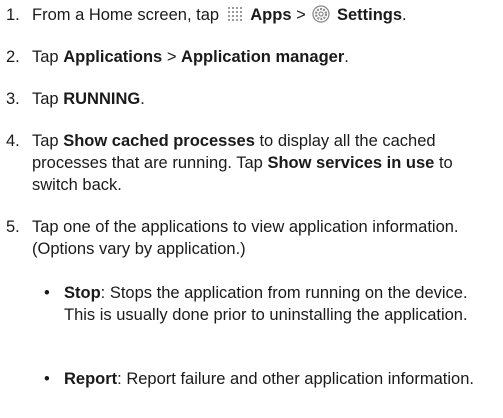  I want to click on step-number: 4., so click(13, 141).